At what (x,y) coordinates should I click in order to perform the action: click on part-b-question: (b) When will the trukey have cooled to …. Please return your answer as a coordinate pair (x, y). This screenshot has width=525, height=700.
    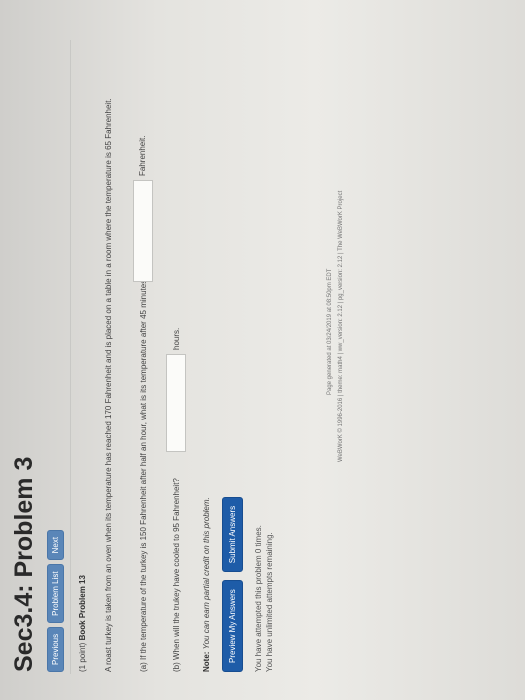
    Looking at the image, I should click on (176, 575).